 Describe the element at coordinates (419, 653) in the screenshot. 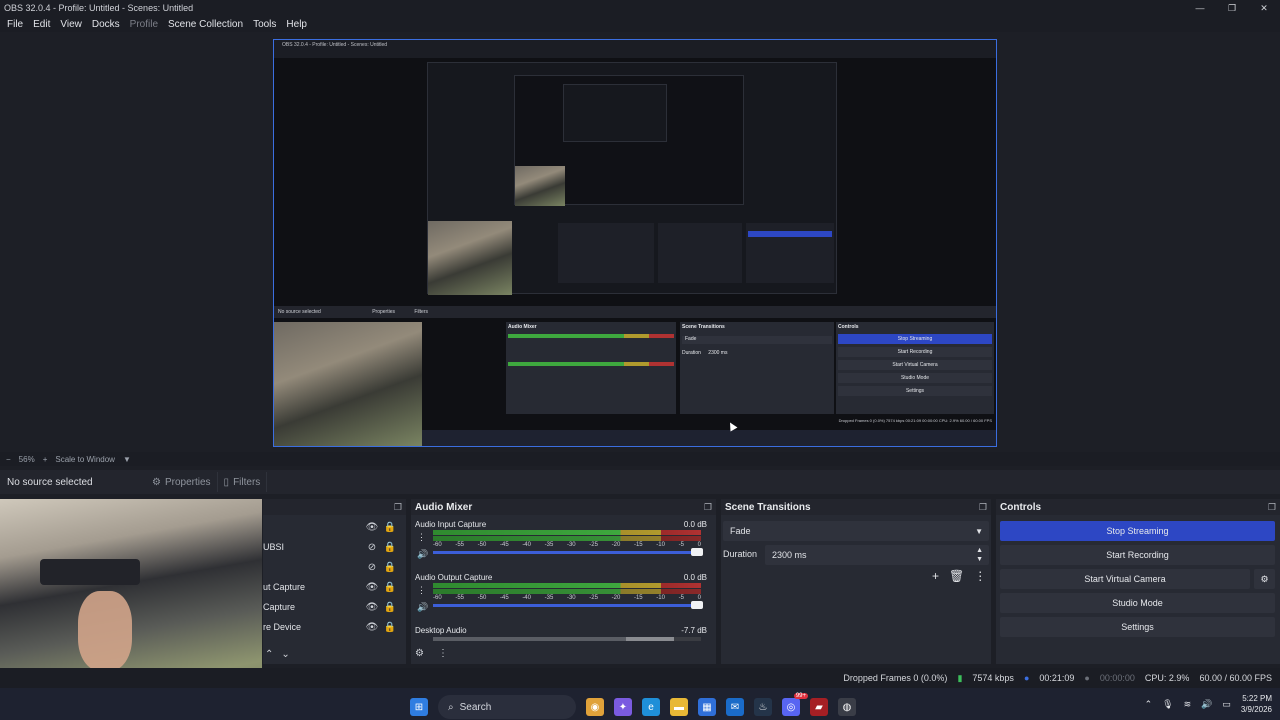

I see `mixer-settings-icon: ⚙` at that location.